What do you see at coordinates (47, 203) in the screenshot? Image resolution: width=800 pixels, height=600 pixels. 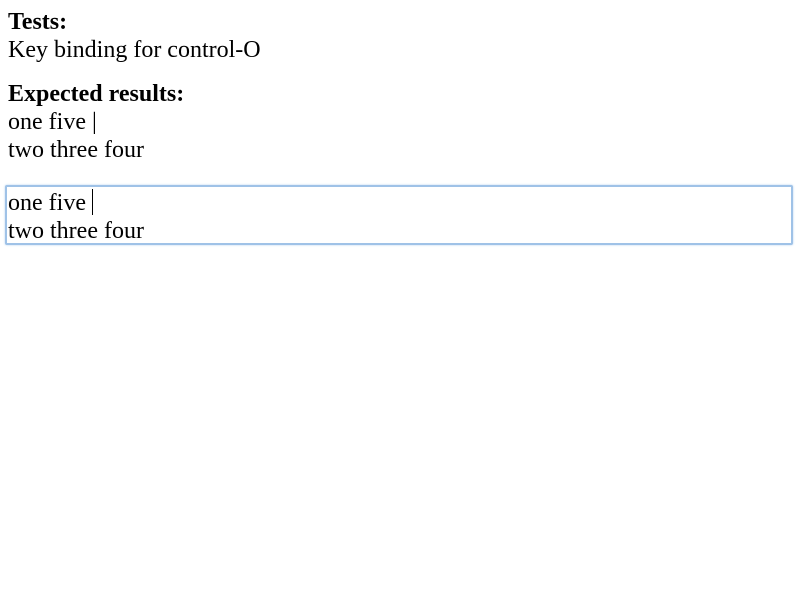 I see `editor-line-1: one five` at bounding box center [47, 203].